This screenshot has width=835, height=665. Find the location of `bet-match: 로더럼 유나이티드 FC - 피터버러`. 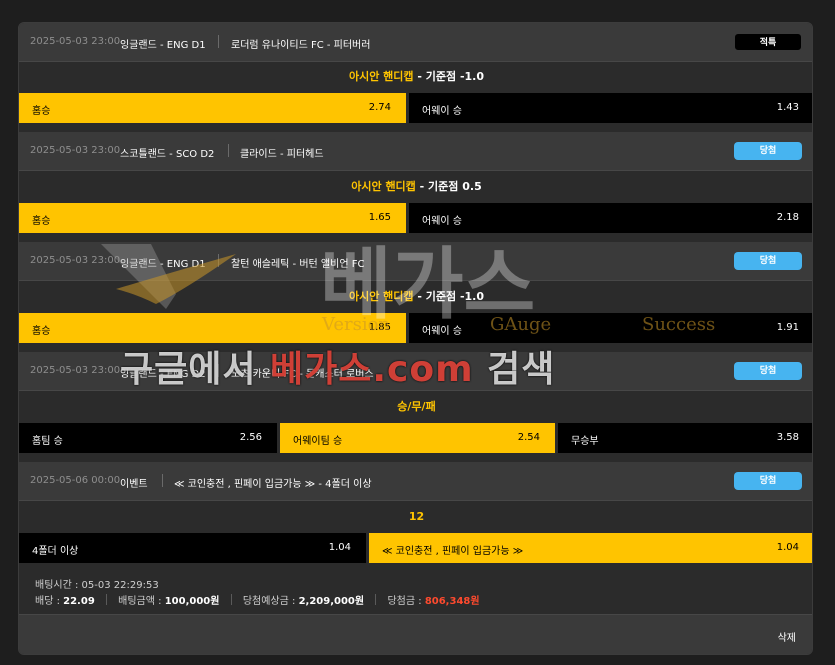

bet-match: 로더럼 유나이티드 FC - 피터버러 is located at coordinates (301, 45).